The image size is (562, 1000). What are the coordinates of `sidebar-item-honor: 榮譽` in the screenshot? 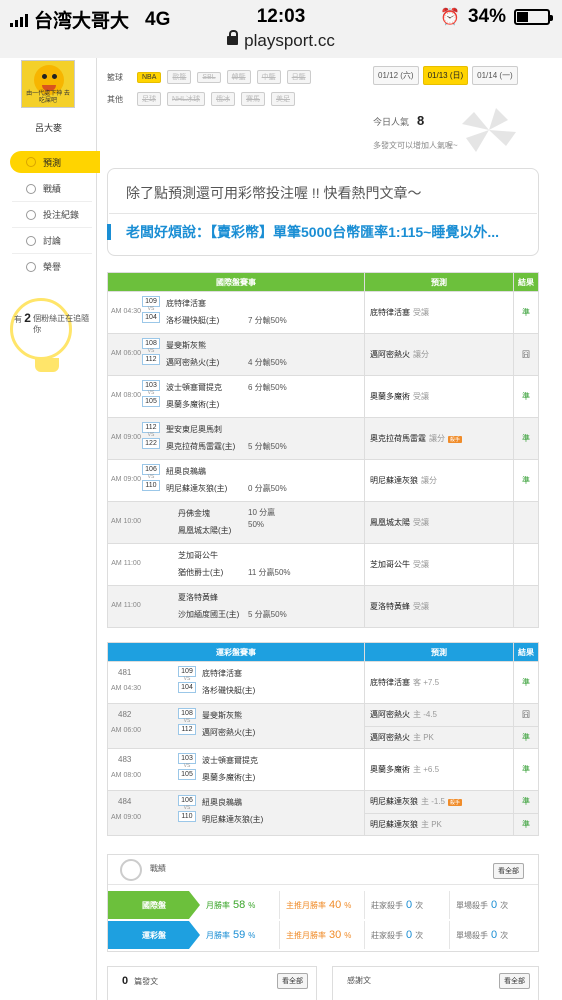 It's located at (55, 266).